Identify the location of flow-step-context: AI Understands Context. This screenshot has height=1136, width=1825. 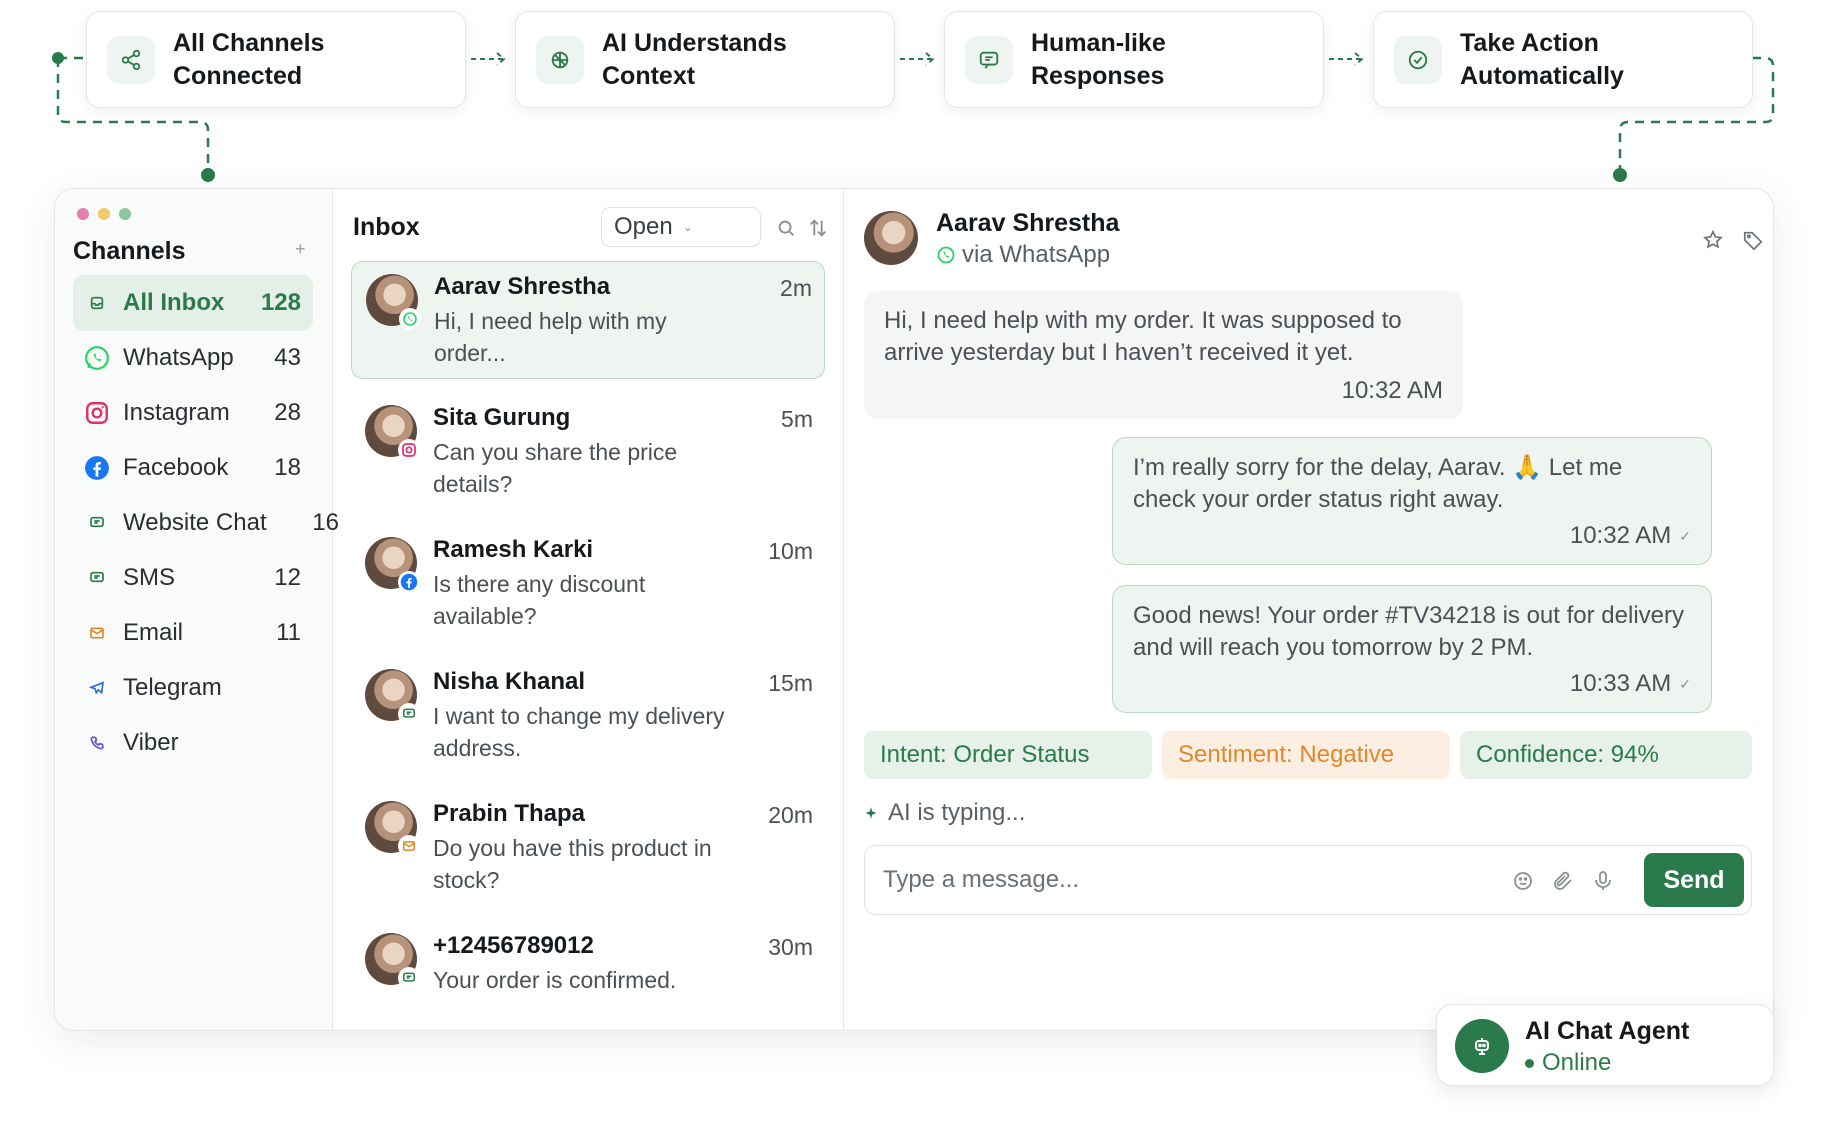
(705, 59).